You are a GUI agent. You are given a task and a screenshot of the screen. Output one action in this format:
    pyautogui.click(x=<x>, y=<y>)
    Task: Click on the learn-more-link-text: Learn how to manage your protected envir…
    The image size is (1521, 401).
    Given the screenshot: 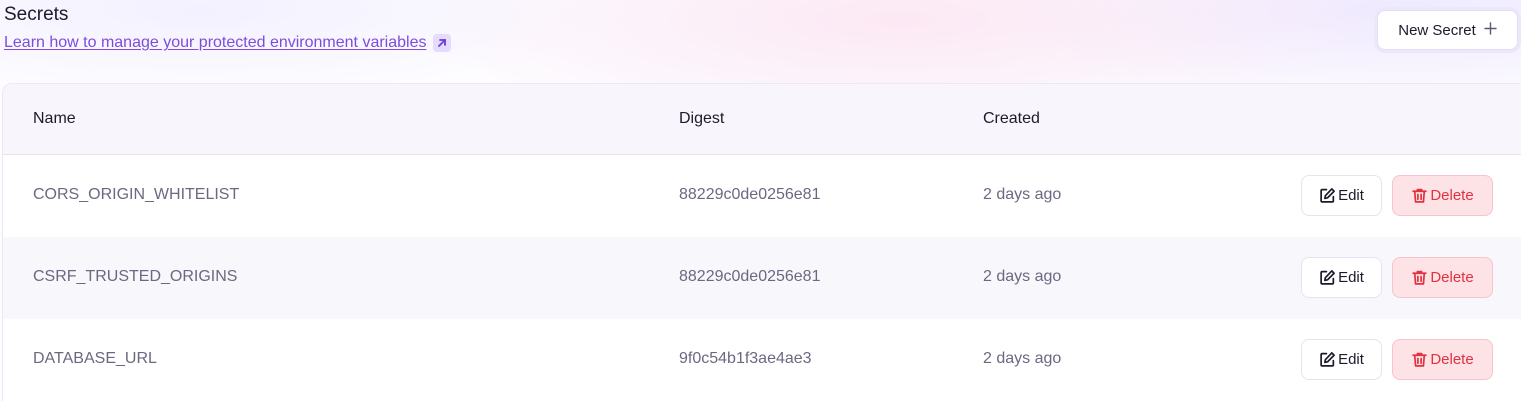 What is the action you would take?
    pyautogui.click(x=215, y=42)
    